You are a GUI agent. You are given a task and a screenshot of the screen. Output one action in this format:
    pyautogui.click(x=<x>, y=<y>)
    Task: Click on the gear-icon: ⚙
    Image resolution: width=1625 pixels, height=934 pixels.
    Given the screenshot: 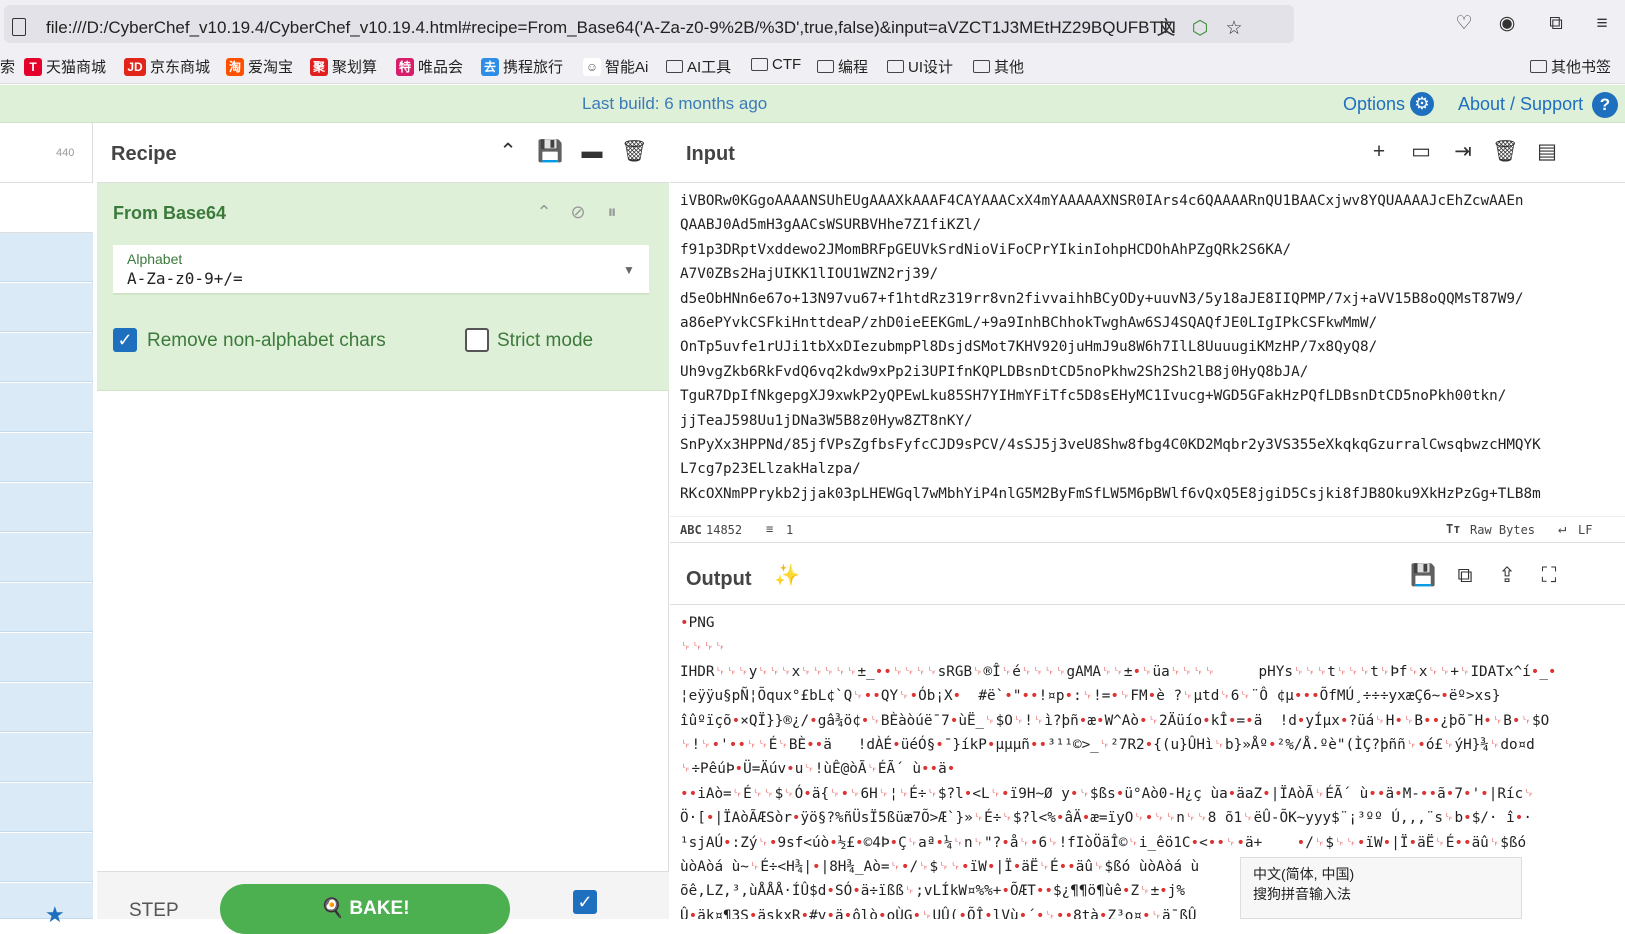 What is the action you would take?
    pyautogui.click(x=1422, y=104)
    